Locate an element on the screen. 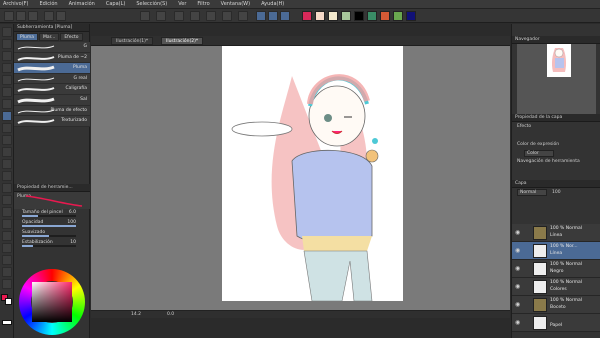 The width and height of the screenshot is (600, 338). undo-icon is located at coordinates (145, 16).